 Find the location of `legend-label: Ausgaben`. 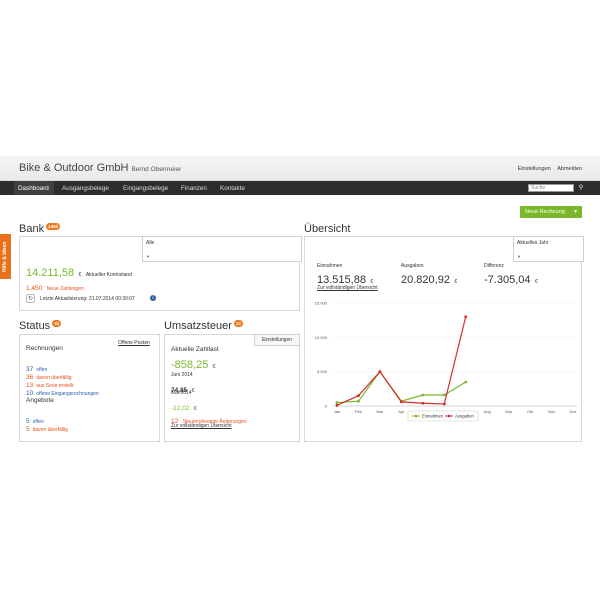

legend-label: Ausgaben is located at coordinates (465, 416).